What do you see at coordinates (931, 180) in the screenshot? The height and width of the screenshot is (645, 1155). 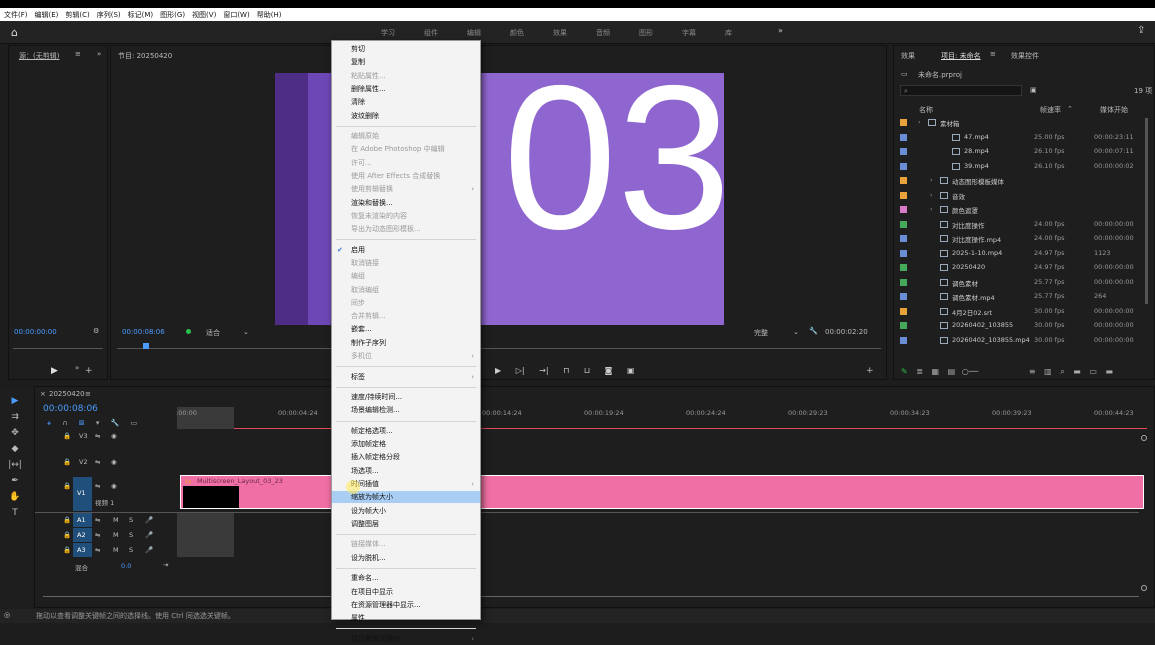 I see `expand-chevron-icon: ›` at bounding box center [931, 180].